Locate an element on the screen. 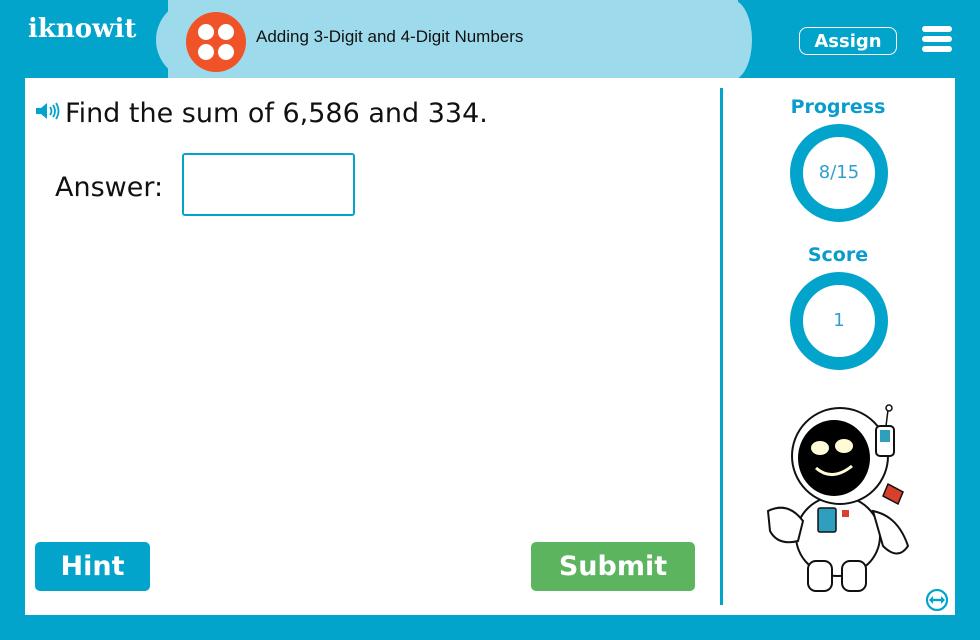  four-dots-icon is located at coordinates (216, 42).